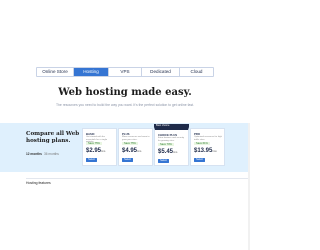 The image size is (320, 250). I want to click on tab-dedicated: Dedicated, so click(161, 72).